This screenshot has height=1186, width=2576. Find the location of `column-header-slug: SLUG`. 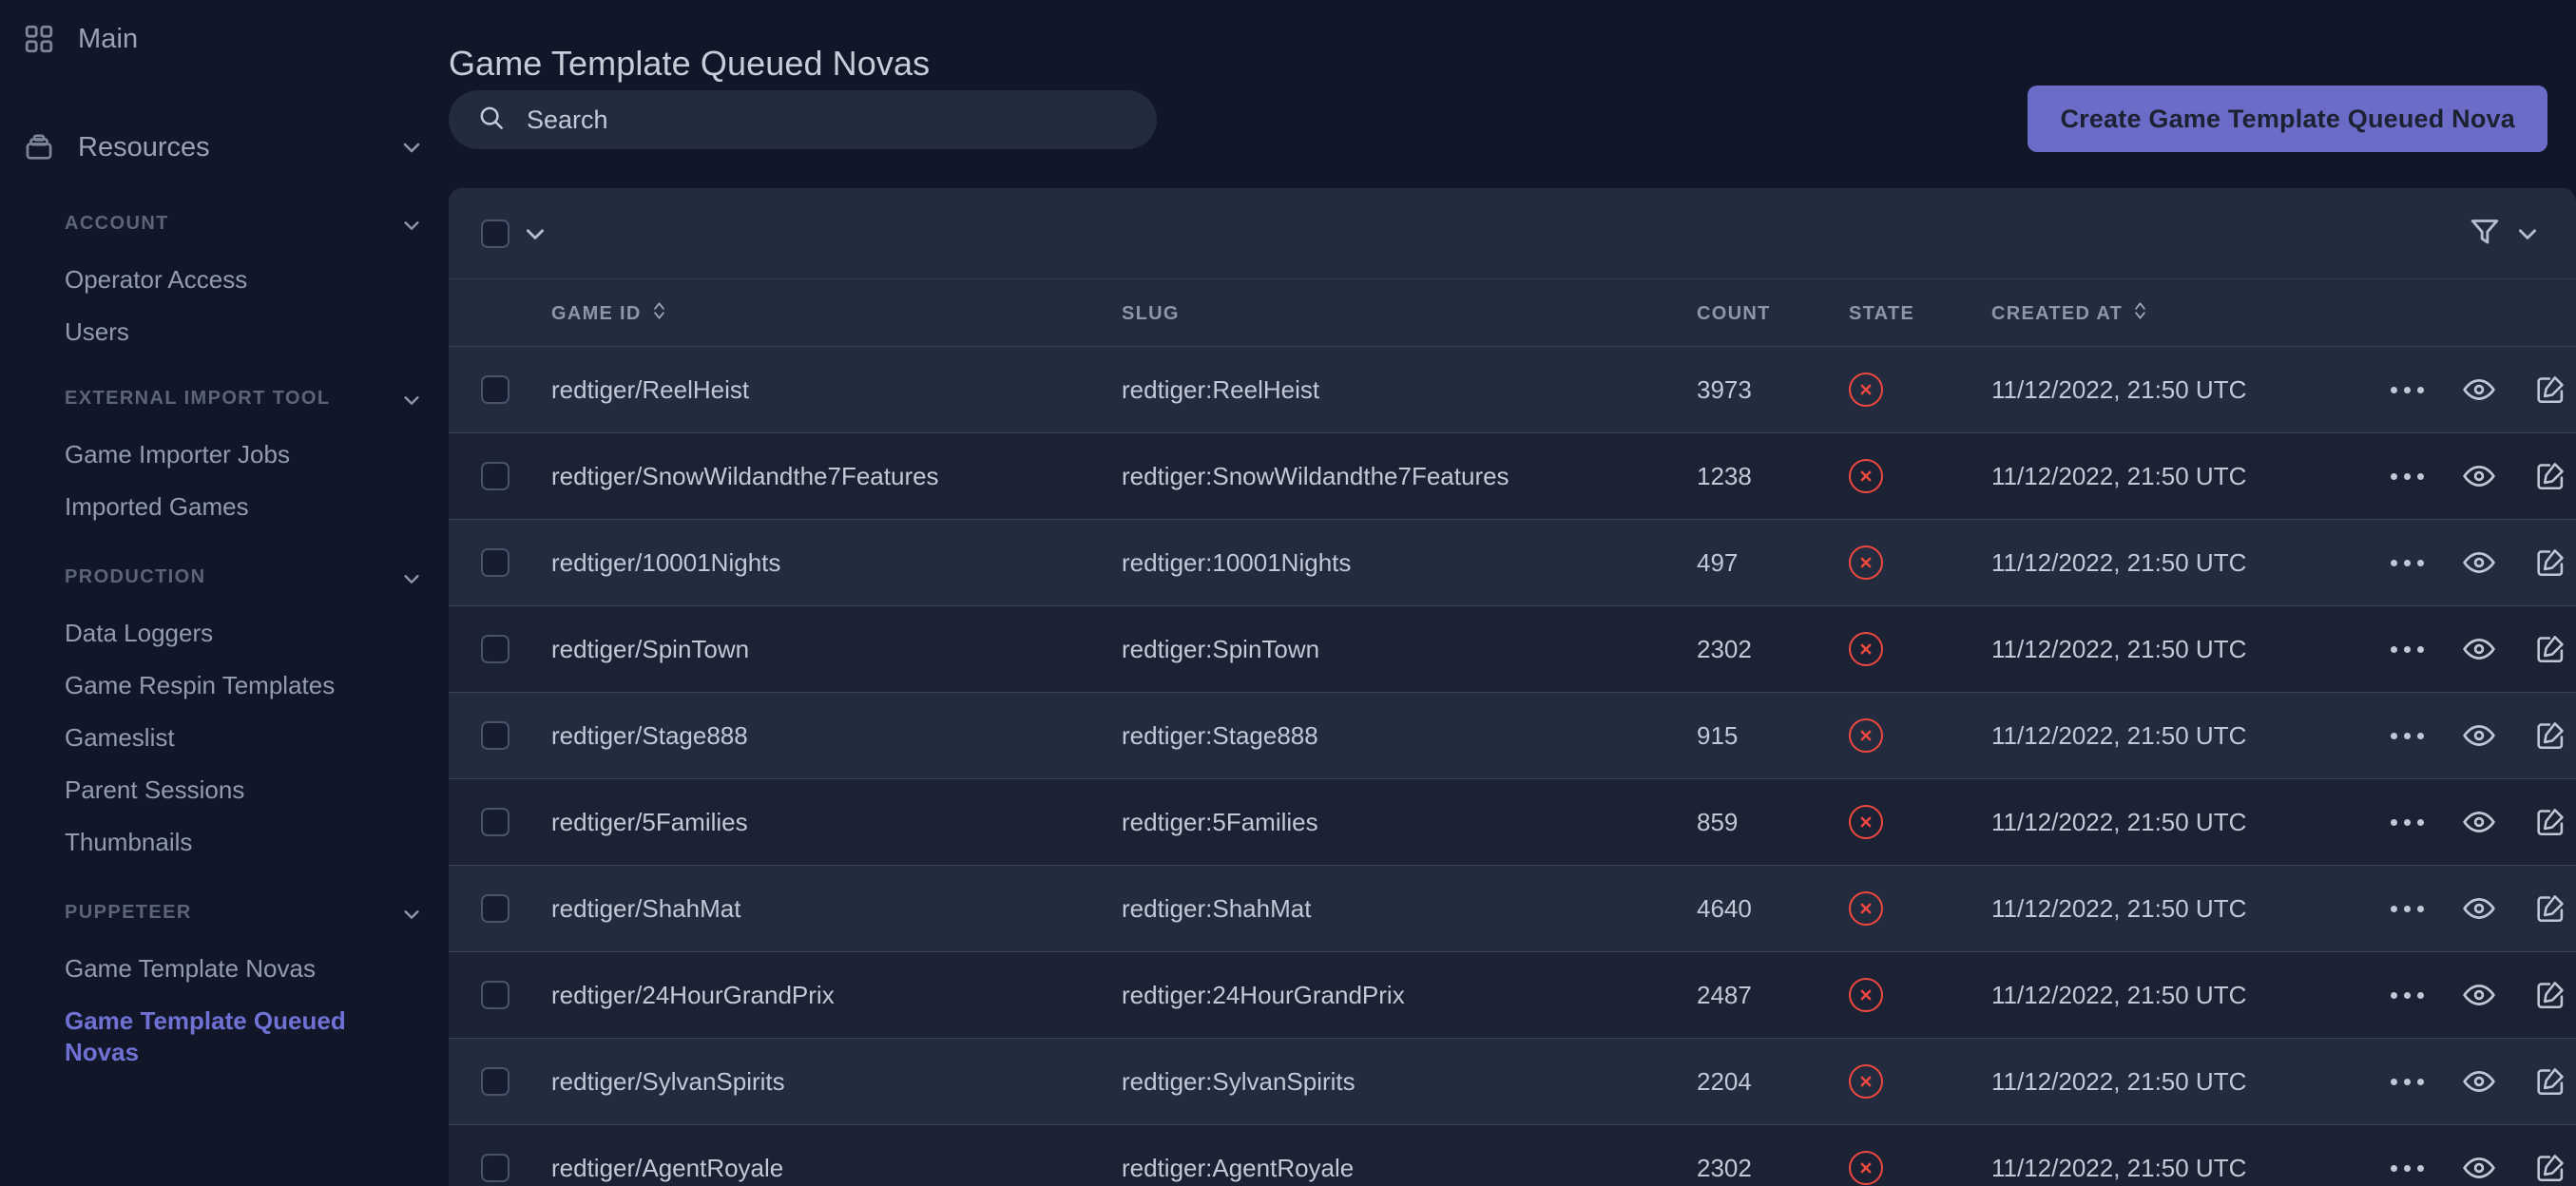

column-header-slug: SLUG is located at coordinates (1409, 313).